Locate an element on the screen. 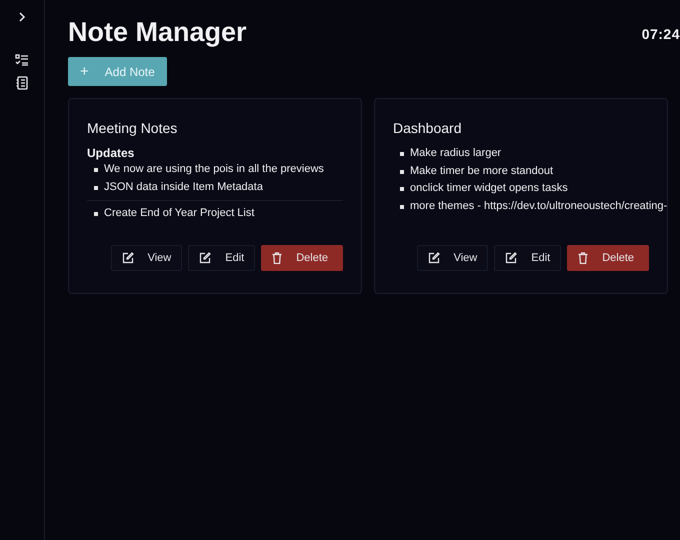 Image resolution: width=680 pixels, height=540 pixels. tasks-nav-item is located at coordinates (22, 60).